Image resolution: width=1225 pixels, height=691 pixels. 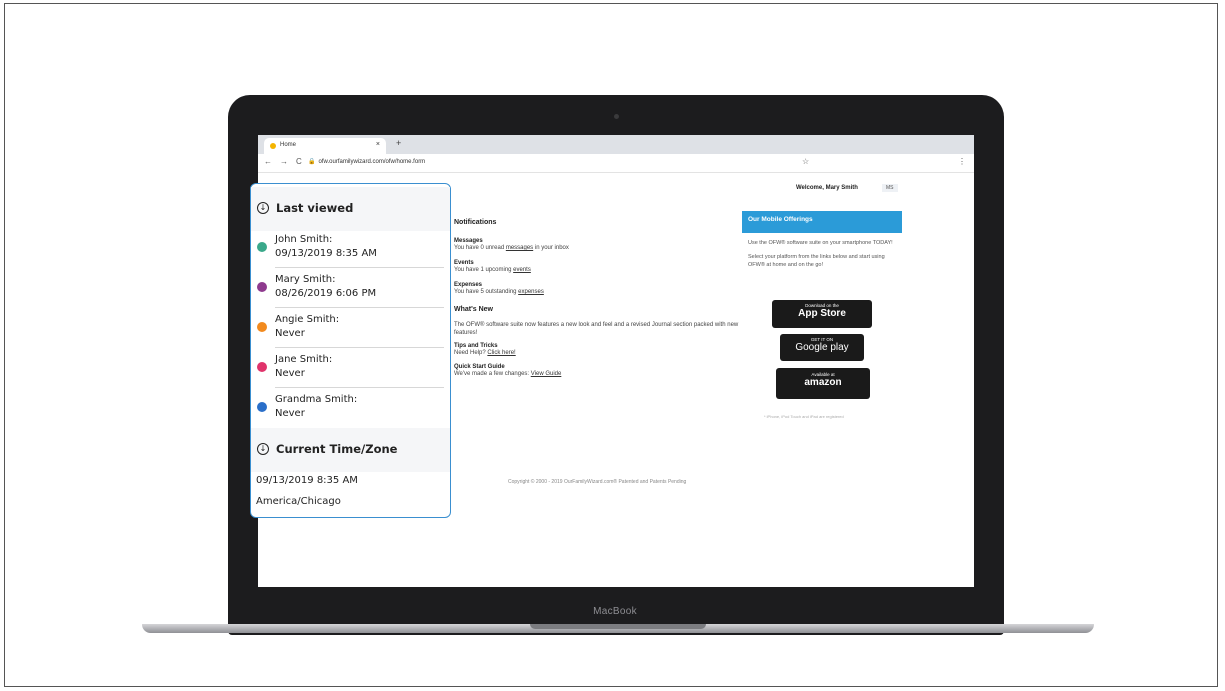 I want to click on mobile-offerings-title: Our Mobile Offerings, so click(x=822, y=222).